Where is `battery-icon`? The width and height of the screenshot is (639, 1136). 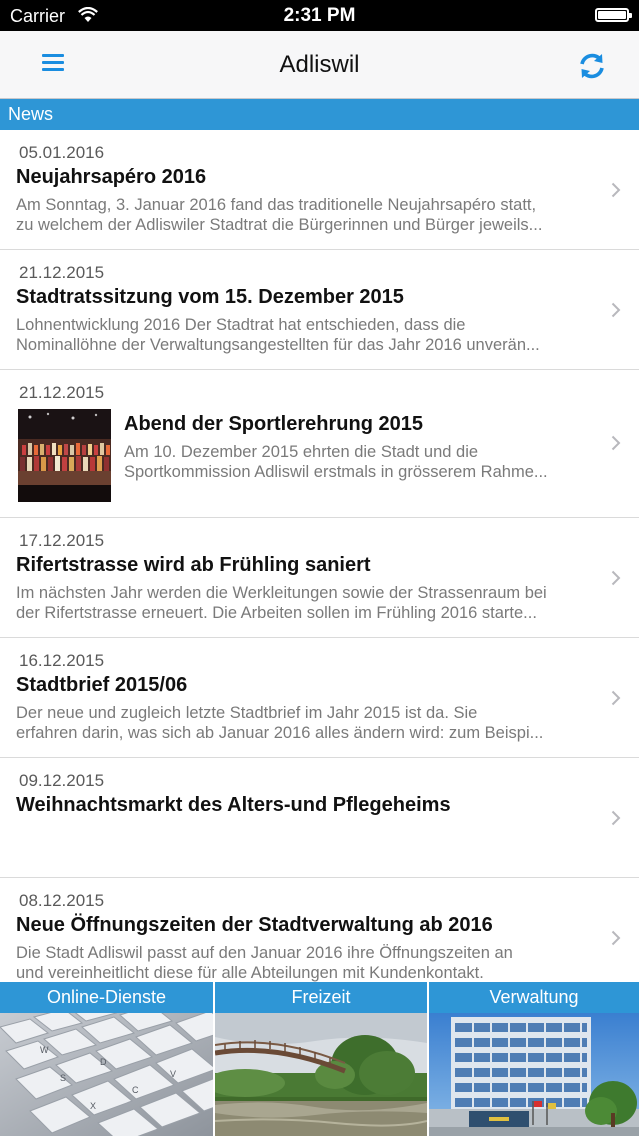
battery-icon is located at coordinates (613, 15).